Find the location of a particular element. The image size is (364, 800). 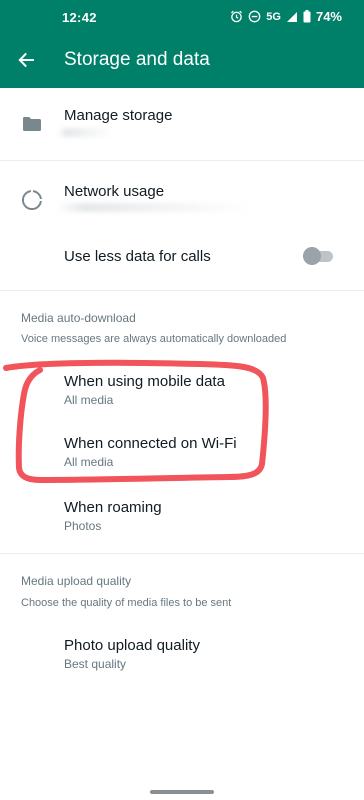

mobile-data-row: When using mobile data All media is located at coordinates (182, 391).